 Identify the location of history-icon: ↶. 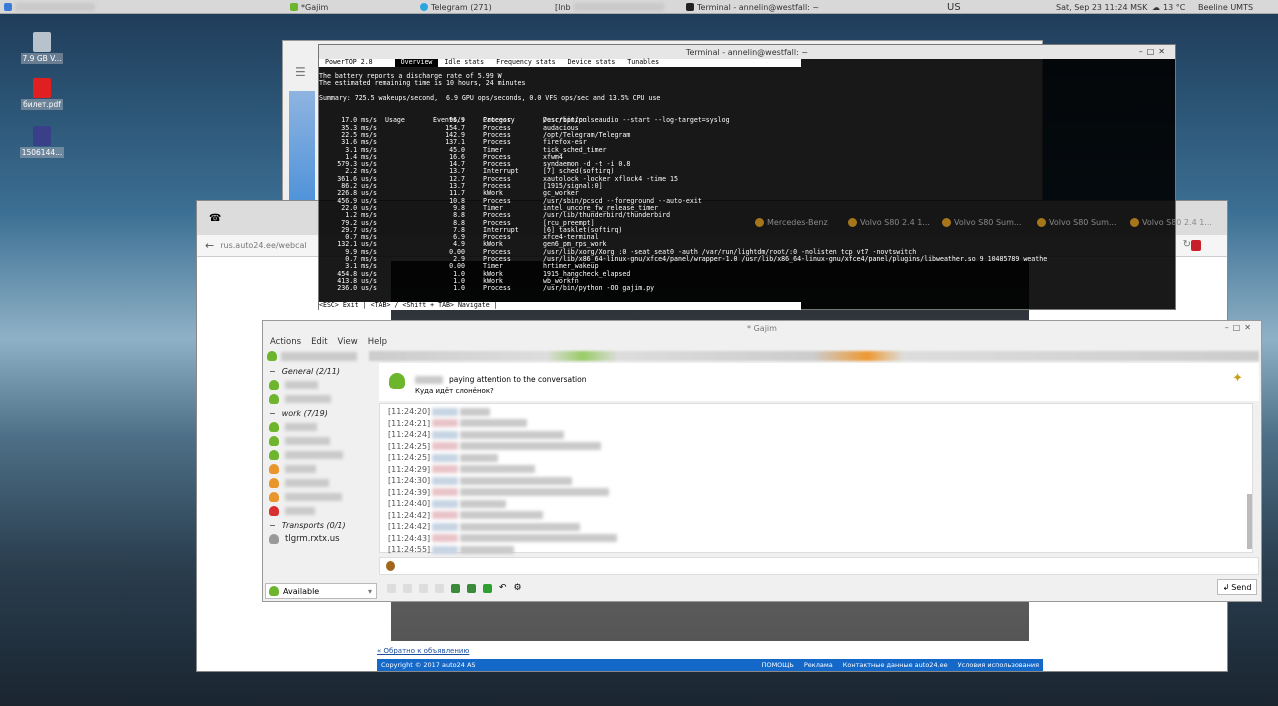
(503, 588).